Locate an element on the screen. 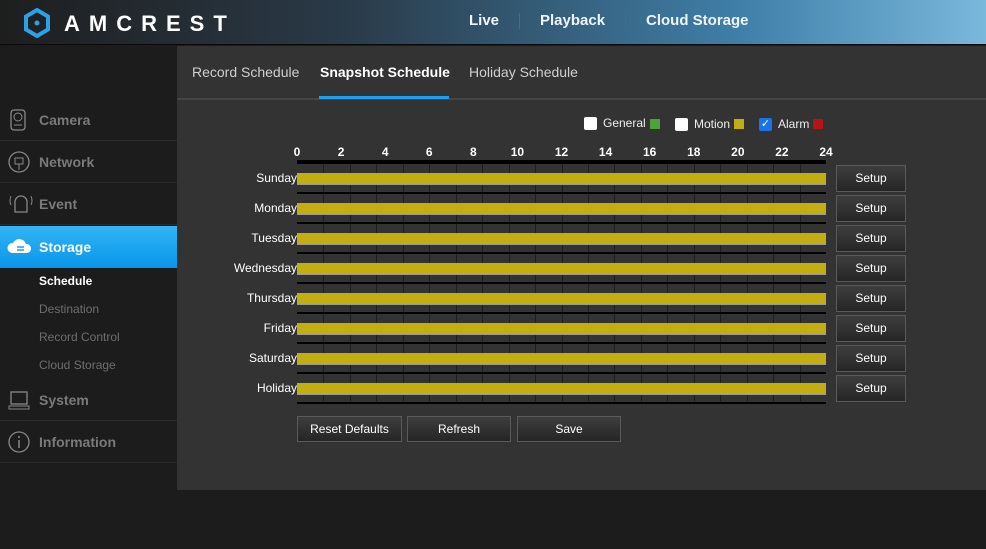 The image size is (986, 549). motion-checkbox is located at coordinates (681, 124).